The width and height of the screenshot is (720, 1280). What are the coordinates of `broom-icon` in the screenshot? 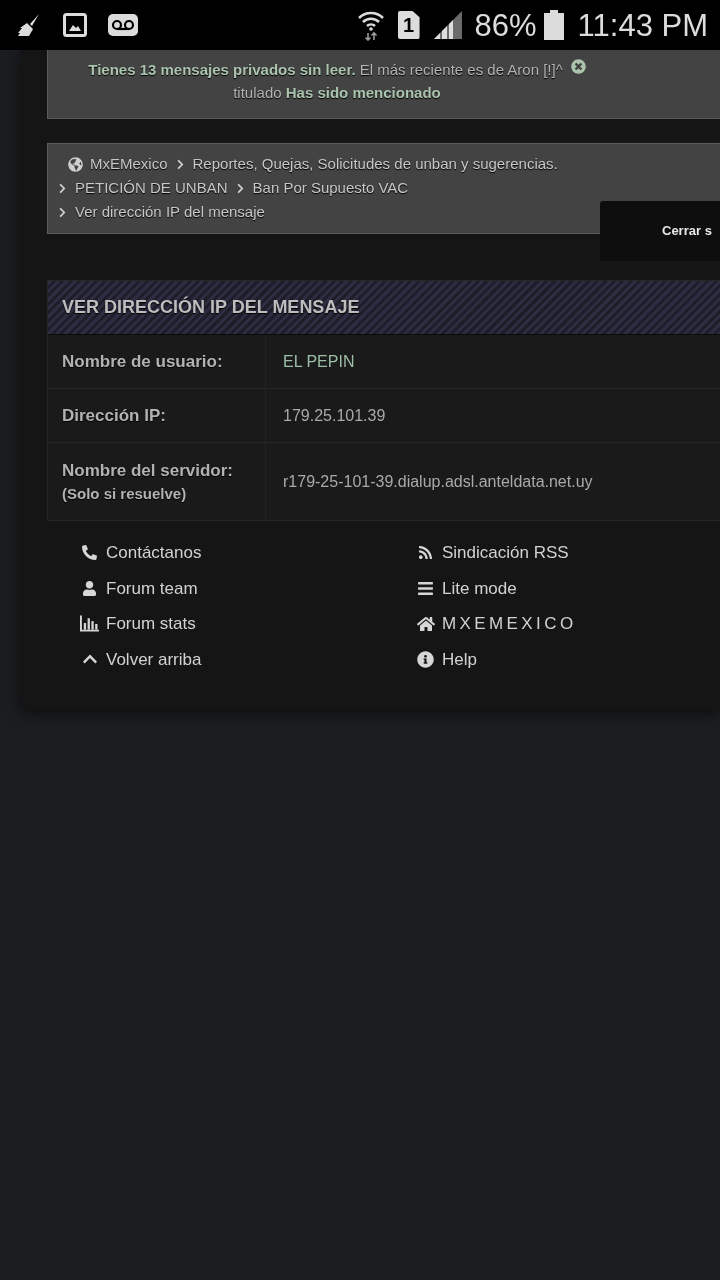 It's located at (28, 25).